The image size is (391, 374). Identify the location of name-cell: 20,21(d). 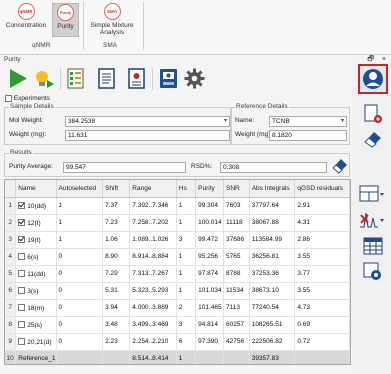
(36, 342).